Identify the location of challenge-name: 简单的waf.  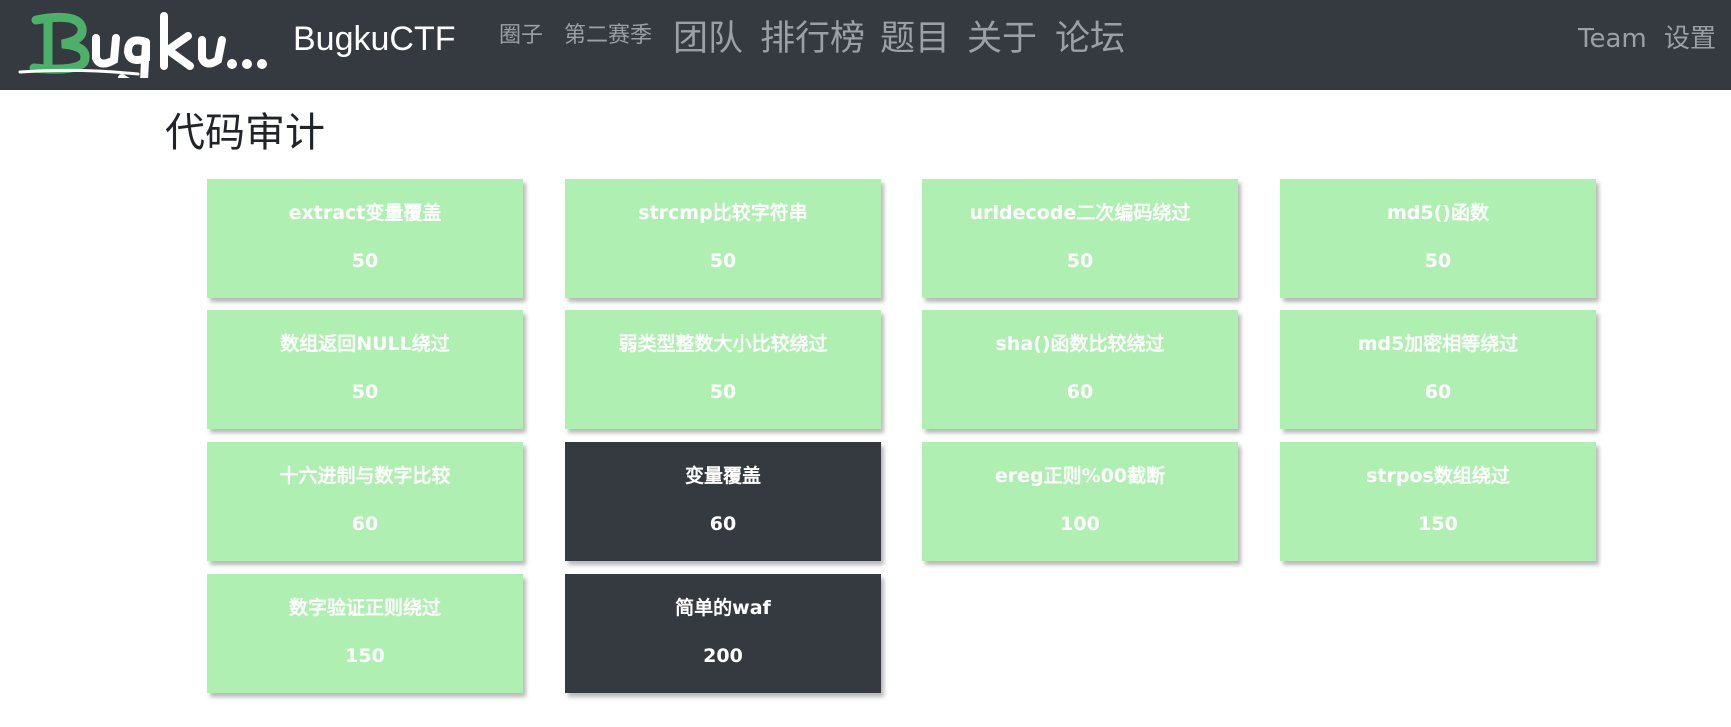
(723, 608).